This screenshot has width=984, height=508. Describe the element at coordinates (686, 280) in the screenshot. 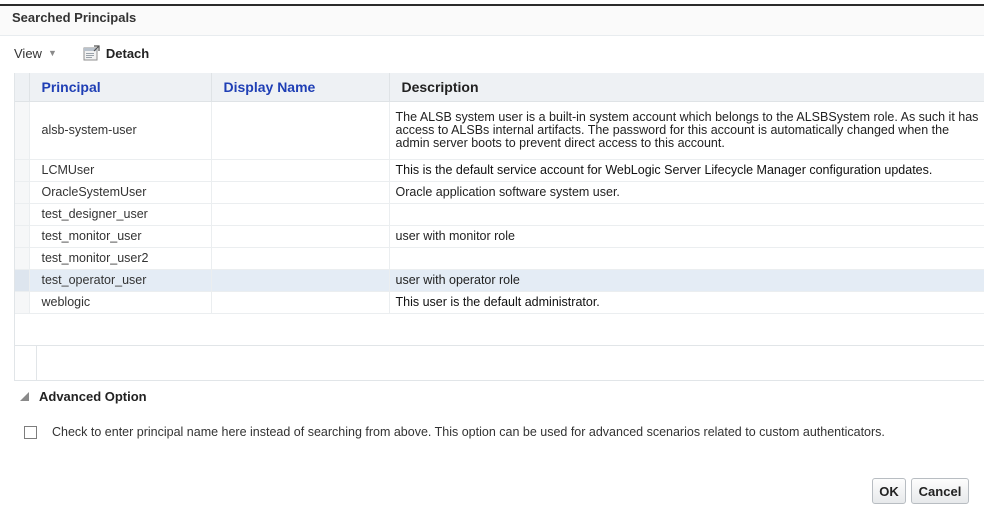

I see `description-cell: user with operator role` at that location.